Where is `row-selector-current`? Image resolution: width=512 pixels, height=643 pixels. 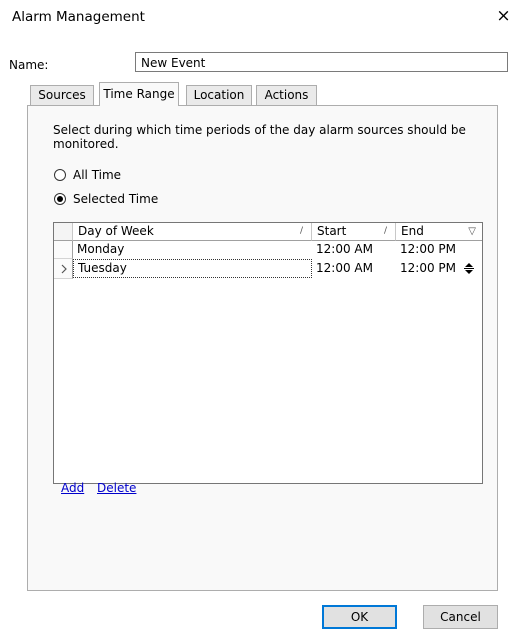
row-selector-current is located at coordinates (63, 269).